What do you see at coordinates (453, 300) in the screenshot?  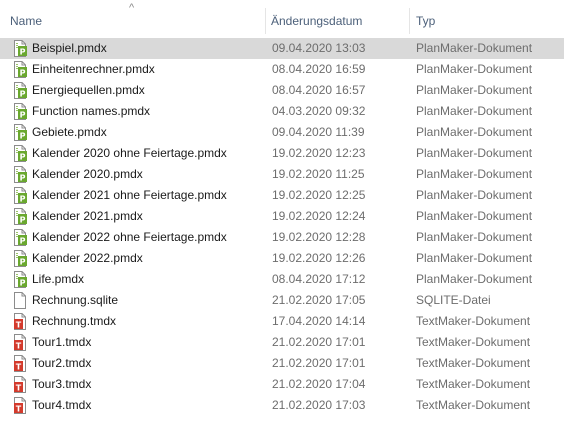 I see `file-type: SQLITE-Datei` at bounding box center [453, 300].